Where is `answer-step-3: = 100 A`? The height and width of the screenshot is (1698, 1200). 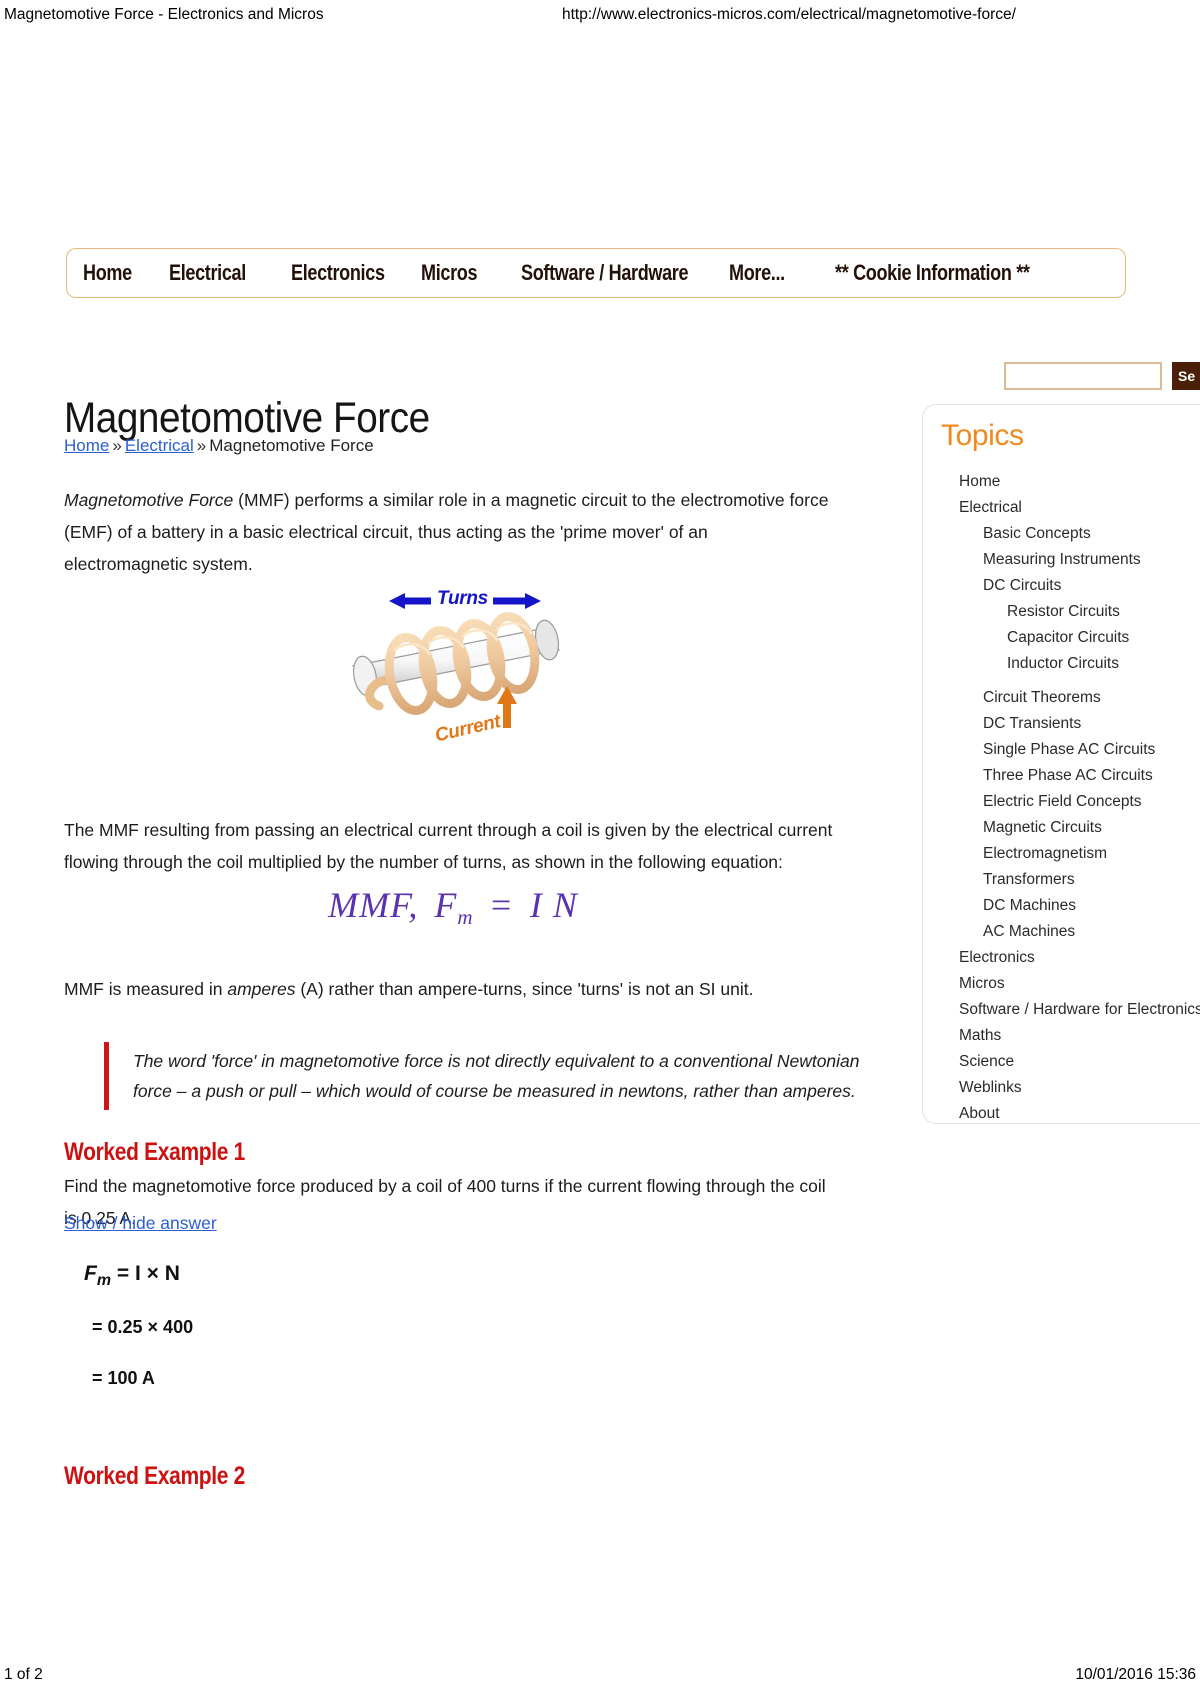
answer-step-3: = 100 A is located at coordinates (123, 1378).